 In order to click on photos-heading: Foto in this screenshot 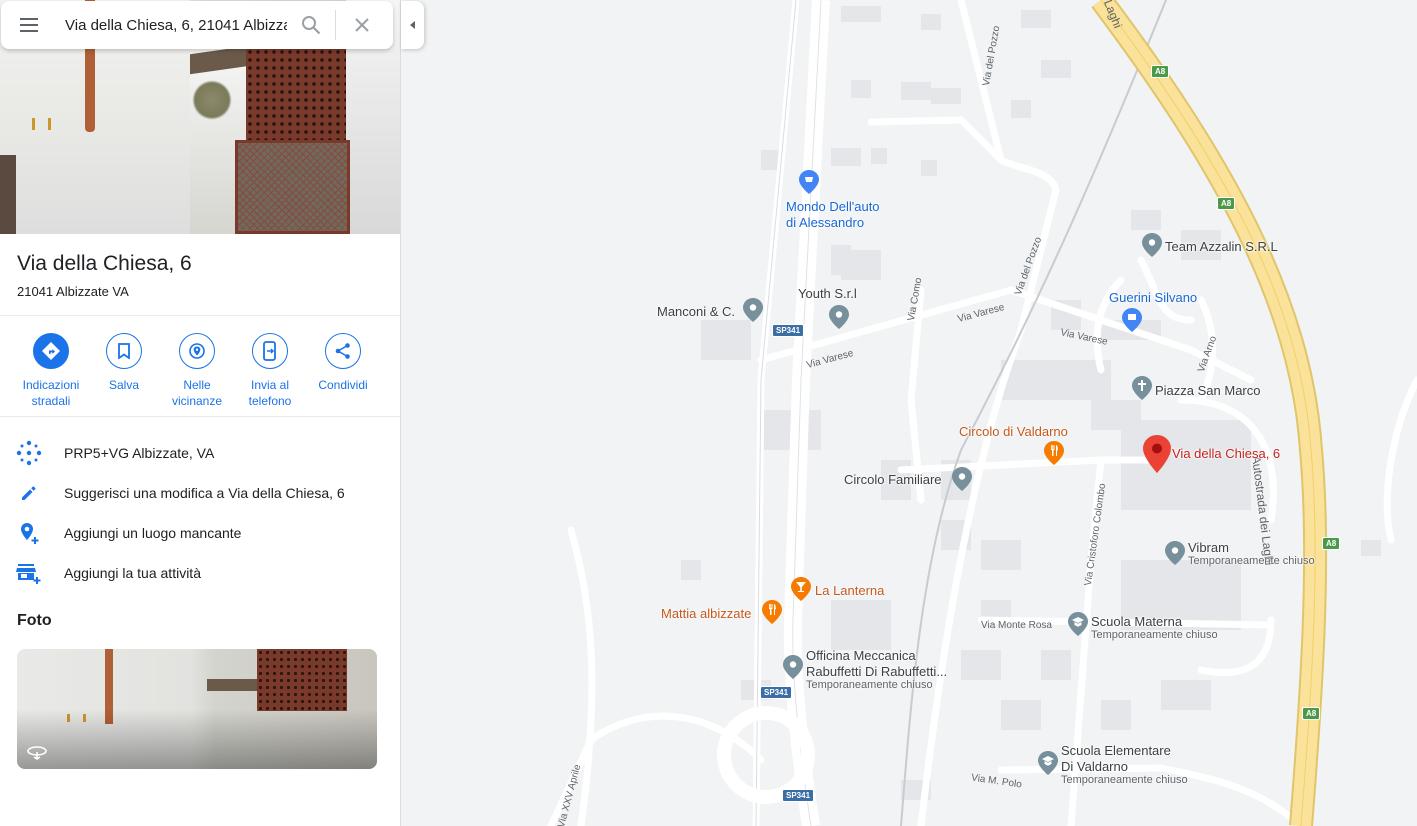, I will do `click(34, 620)`.